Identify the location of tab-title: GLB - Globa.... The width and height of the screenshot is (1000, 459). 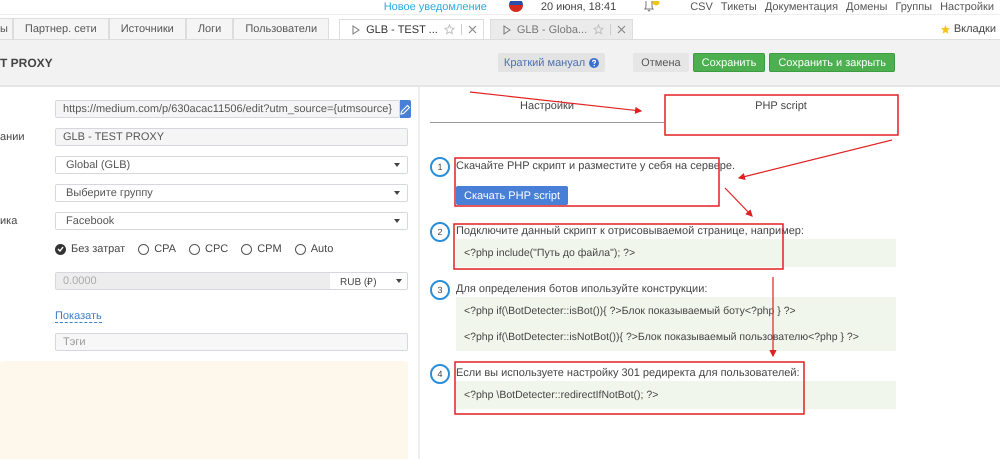
(552, 30).